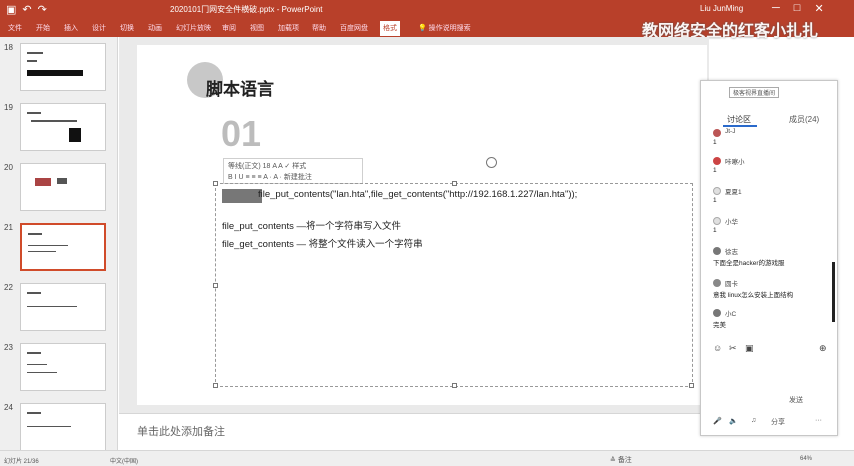  Describe the element at coordinates (257, 28) in the screenshot. I see `tab-view: 视图` at that location.